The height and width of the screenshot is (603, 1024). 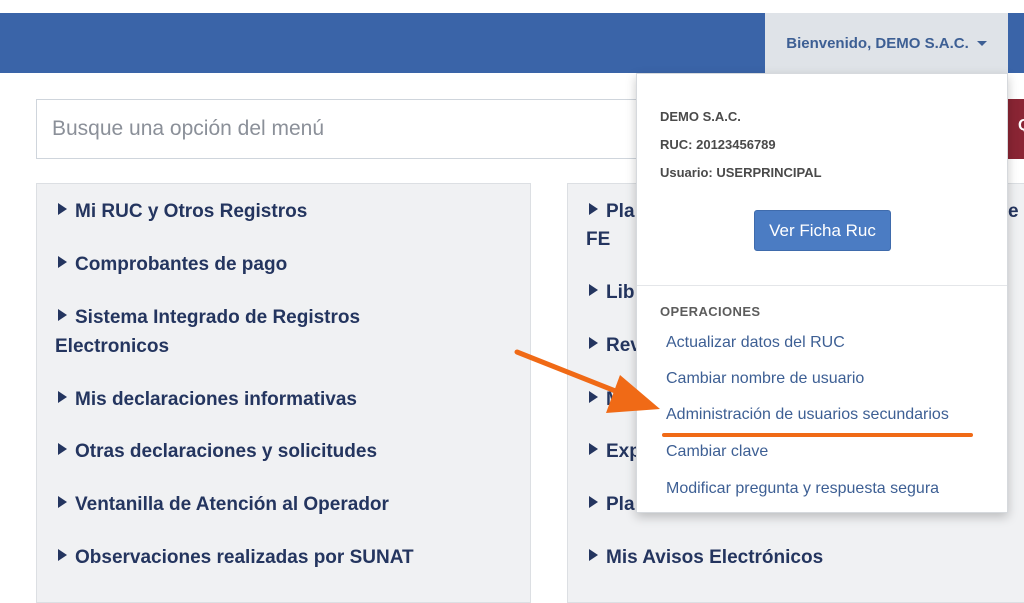 I want to click on company-name: DEMO S.A.C., so click(x=700, y=116).